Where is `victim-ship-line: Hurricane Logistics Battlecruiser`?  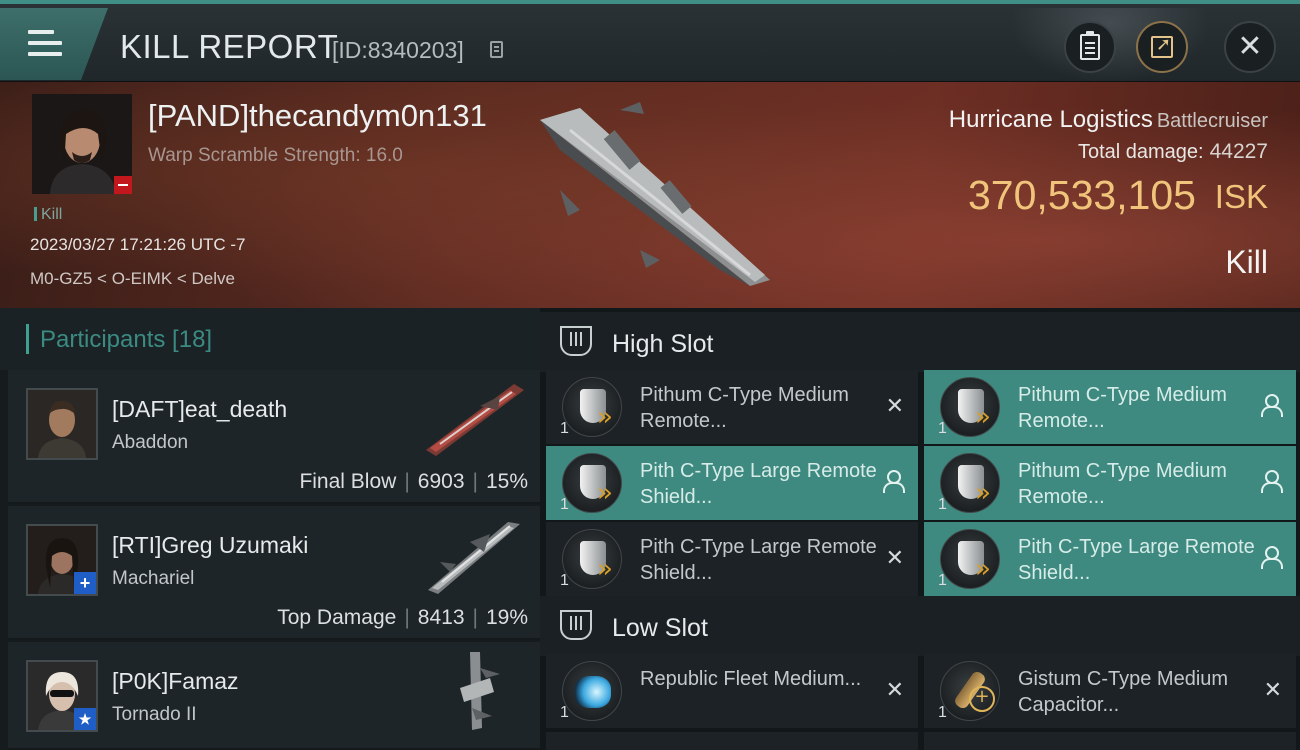 victim-ship-line: Hurricane Logistics Battlecruiser is located at coordinates (1108, 120).